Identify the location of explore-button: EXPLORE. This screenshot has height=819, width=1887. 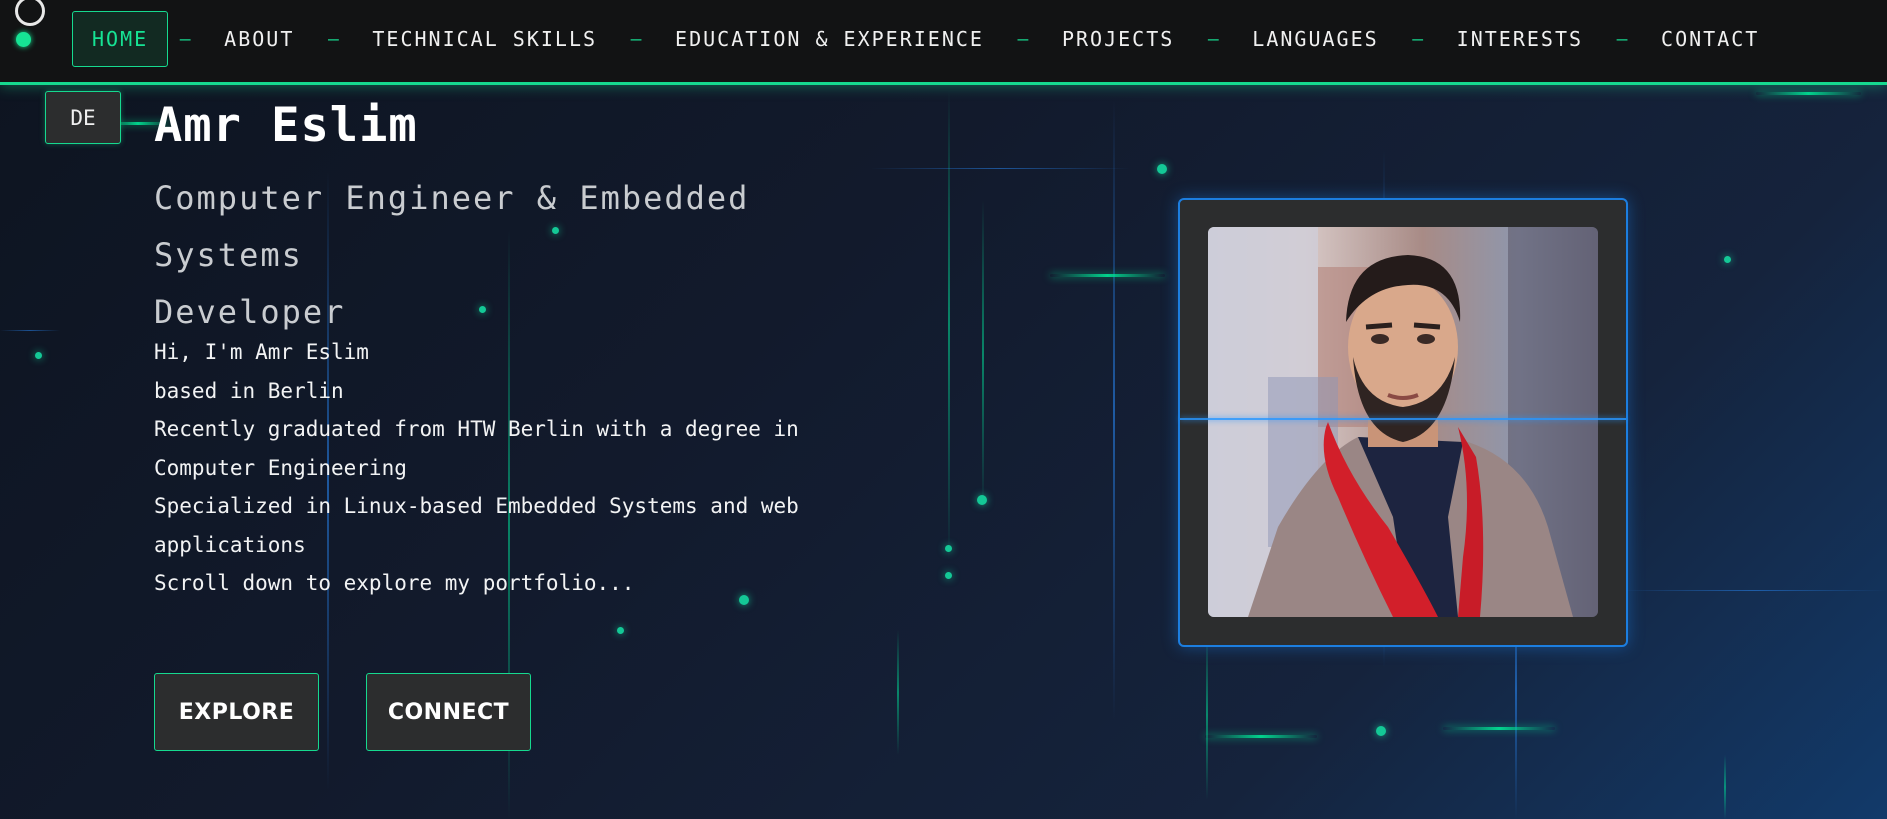
(236, 712).